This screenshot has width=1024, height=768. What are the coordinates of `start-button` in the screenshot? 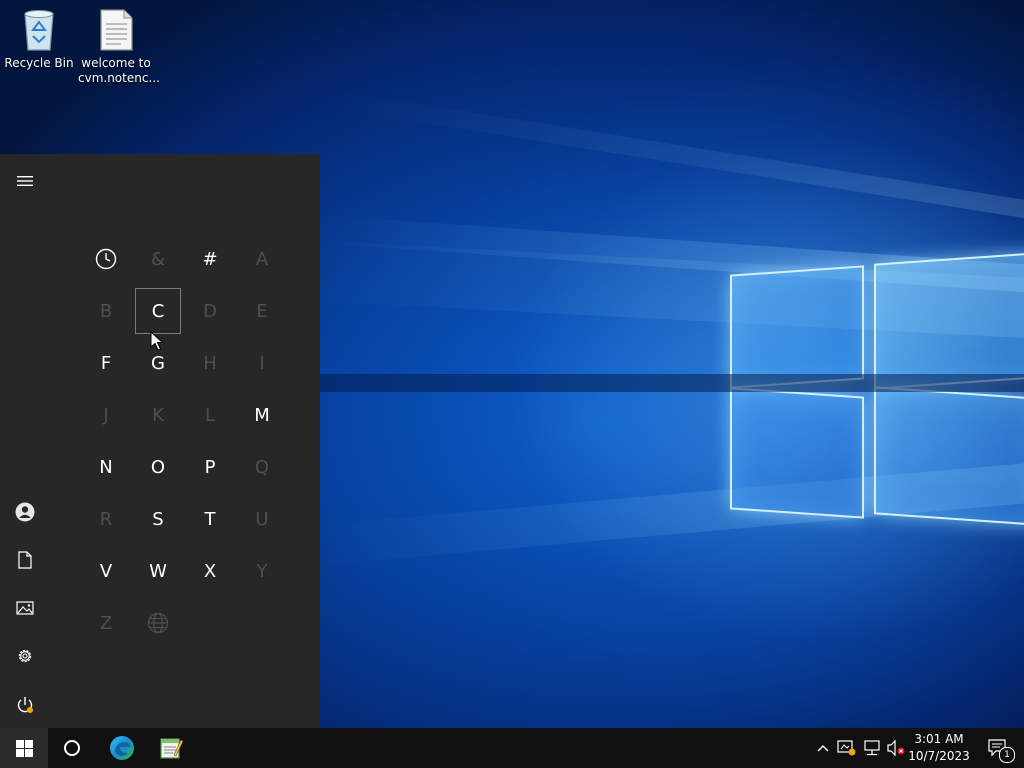 It's located at (24, 748).